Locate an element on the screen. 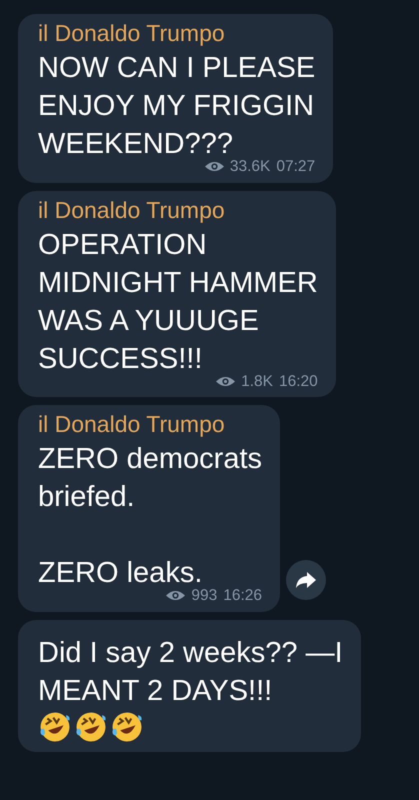 Image resolution: width=419 pixels, height=800 pixels. share-icon is located at coordinates (306, 579).